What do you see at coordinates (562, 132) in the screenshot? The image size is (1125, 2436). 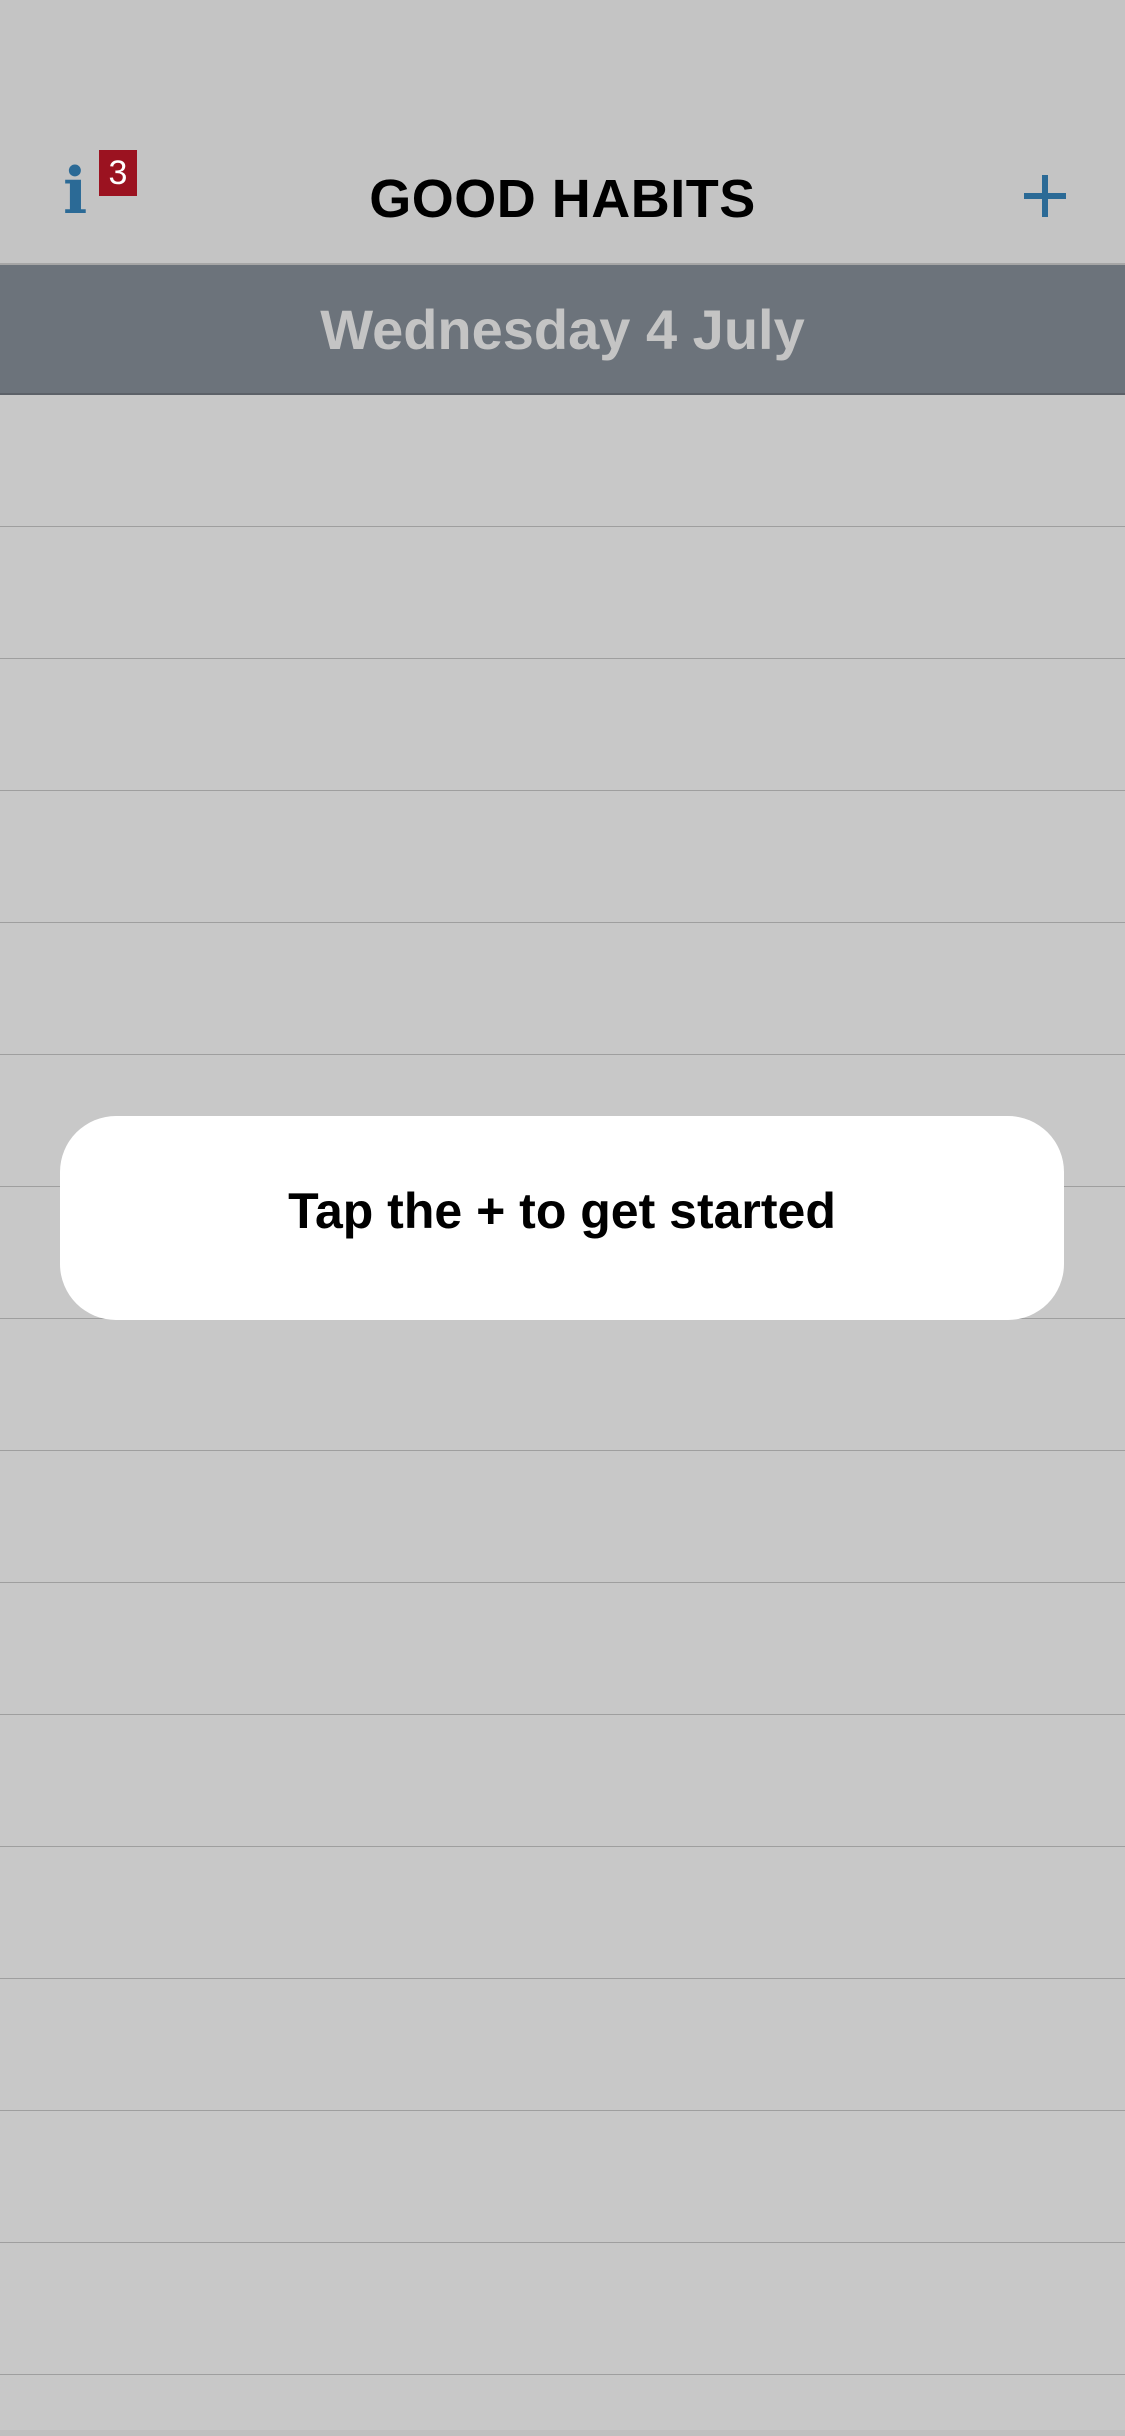 I see `navigation-bar: i 3 GOOD HABITS` at bounding box center [562, 132].